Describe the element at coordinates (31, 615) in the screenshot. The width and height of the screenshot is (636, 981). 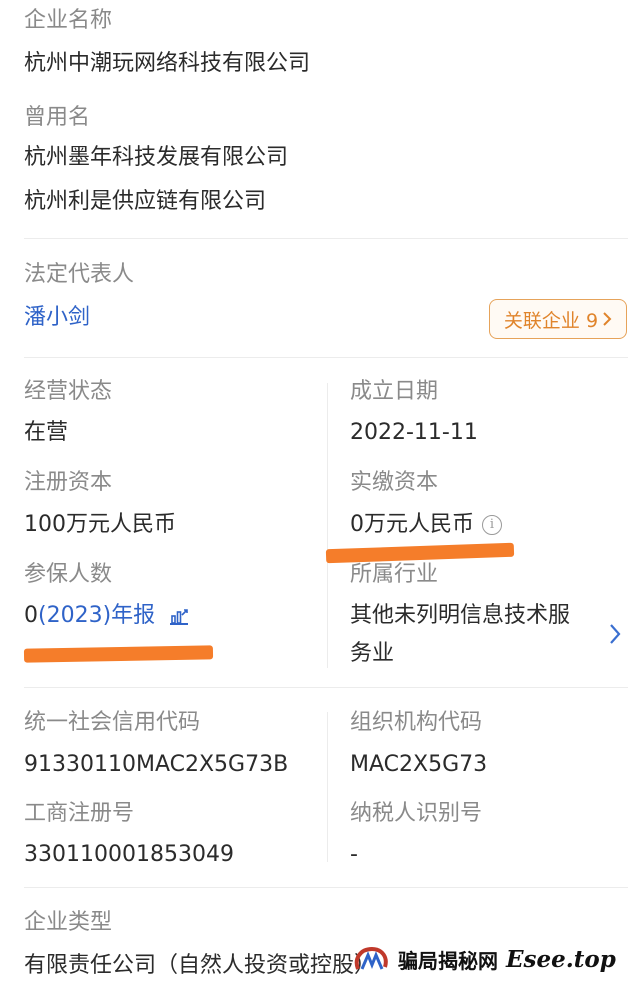
I see `insured-count-value: 0` at that location.